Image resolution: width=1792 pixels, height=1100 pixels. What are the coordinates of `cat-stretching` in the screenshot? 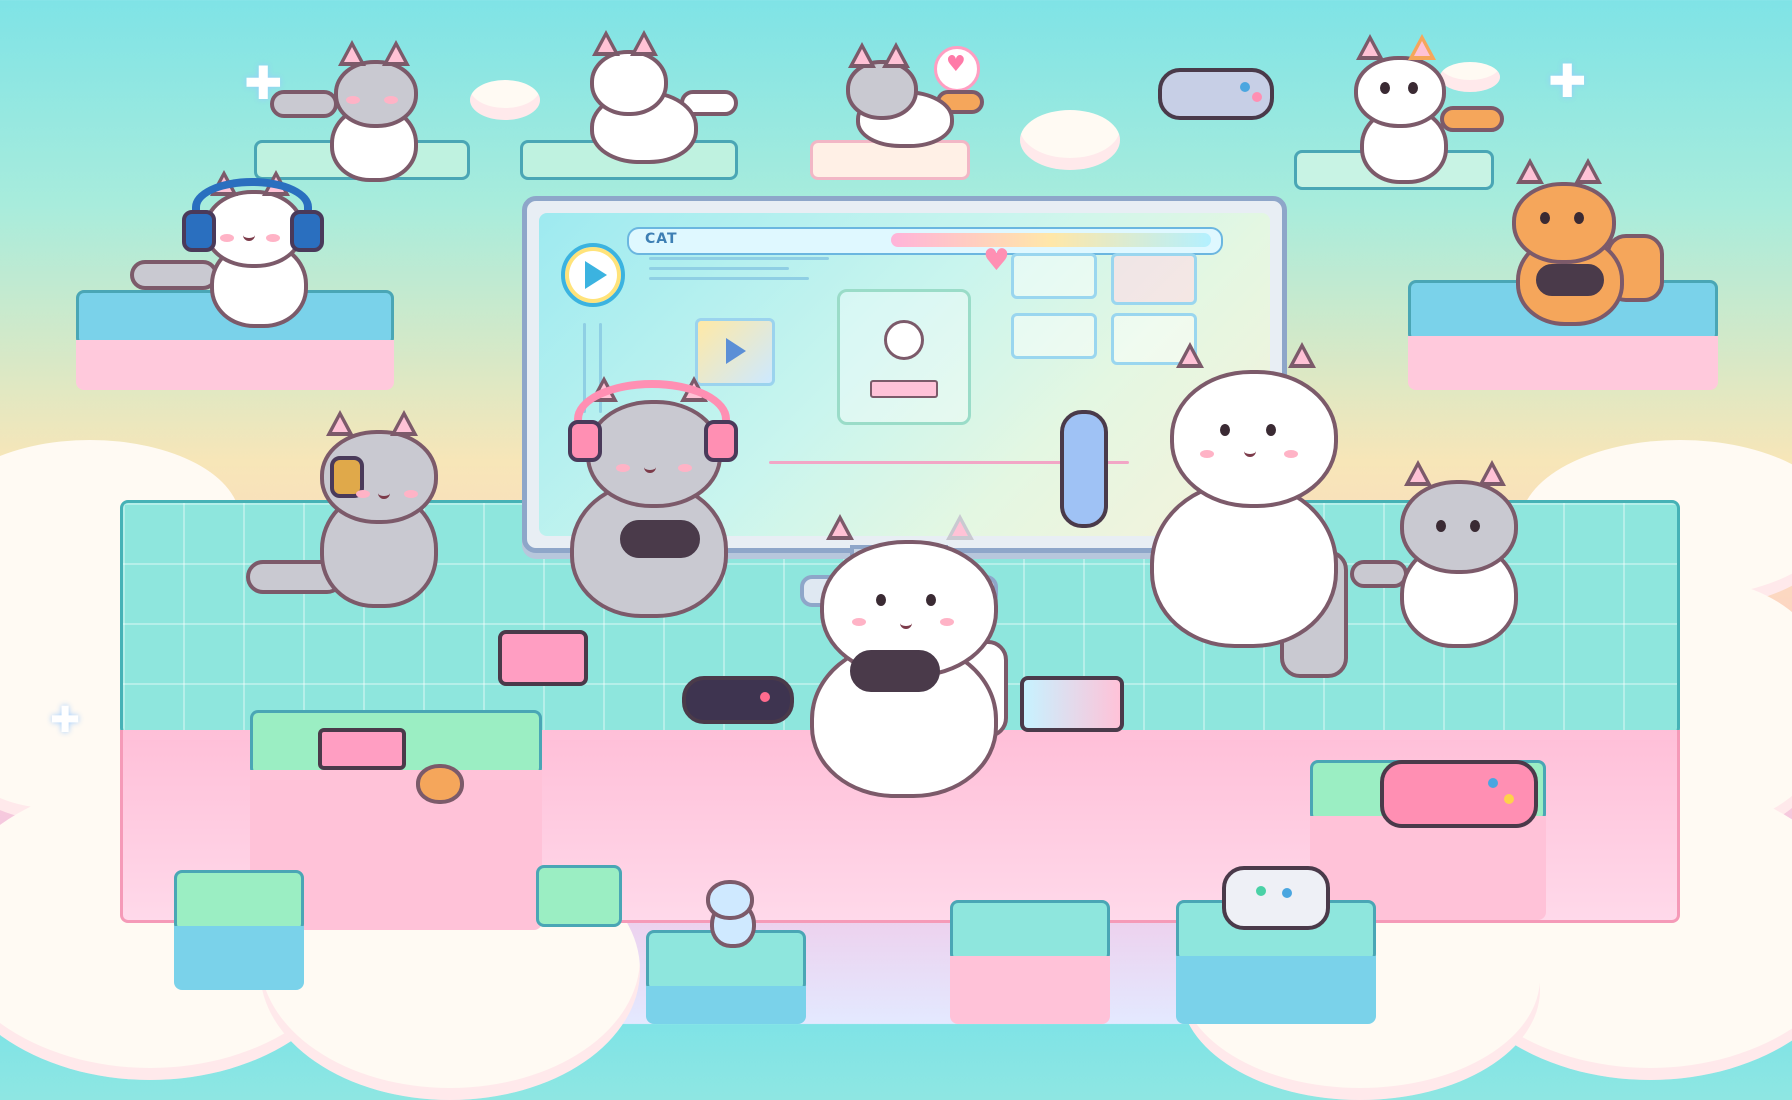 It's located at (355, 111).